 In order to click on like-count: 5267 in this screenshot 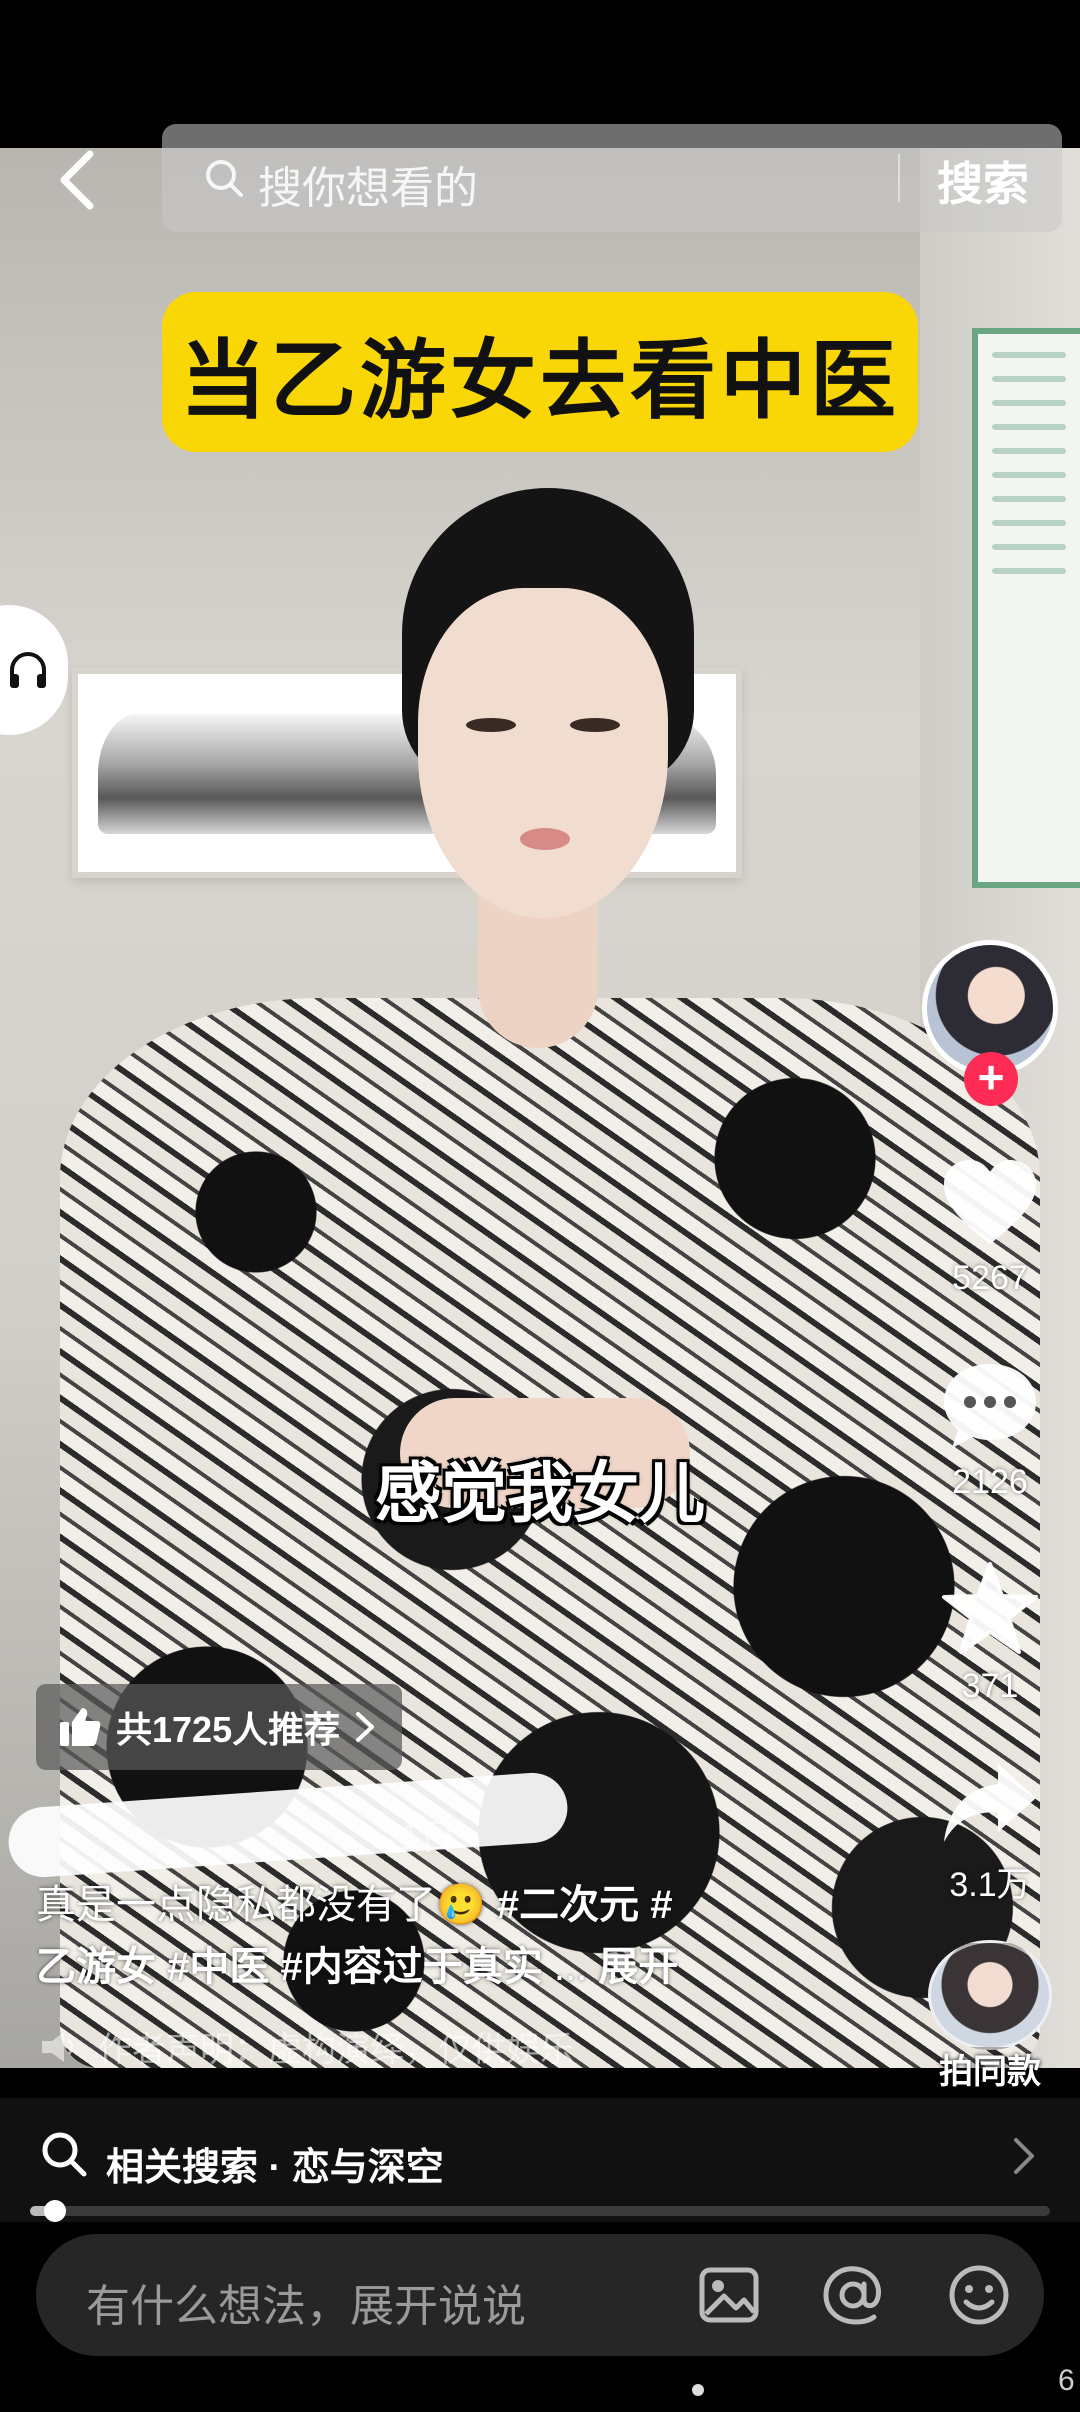, I will do `click(990, 1278)`.